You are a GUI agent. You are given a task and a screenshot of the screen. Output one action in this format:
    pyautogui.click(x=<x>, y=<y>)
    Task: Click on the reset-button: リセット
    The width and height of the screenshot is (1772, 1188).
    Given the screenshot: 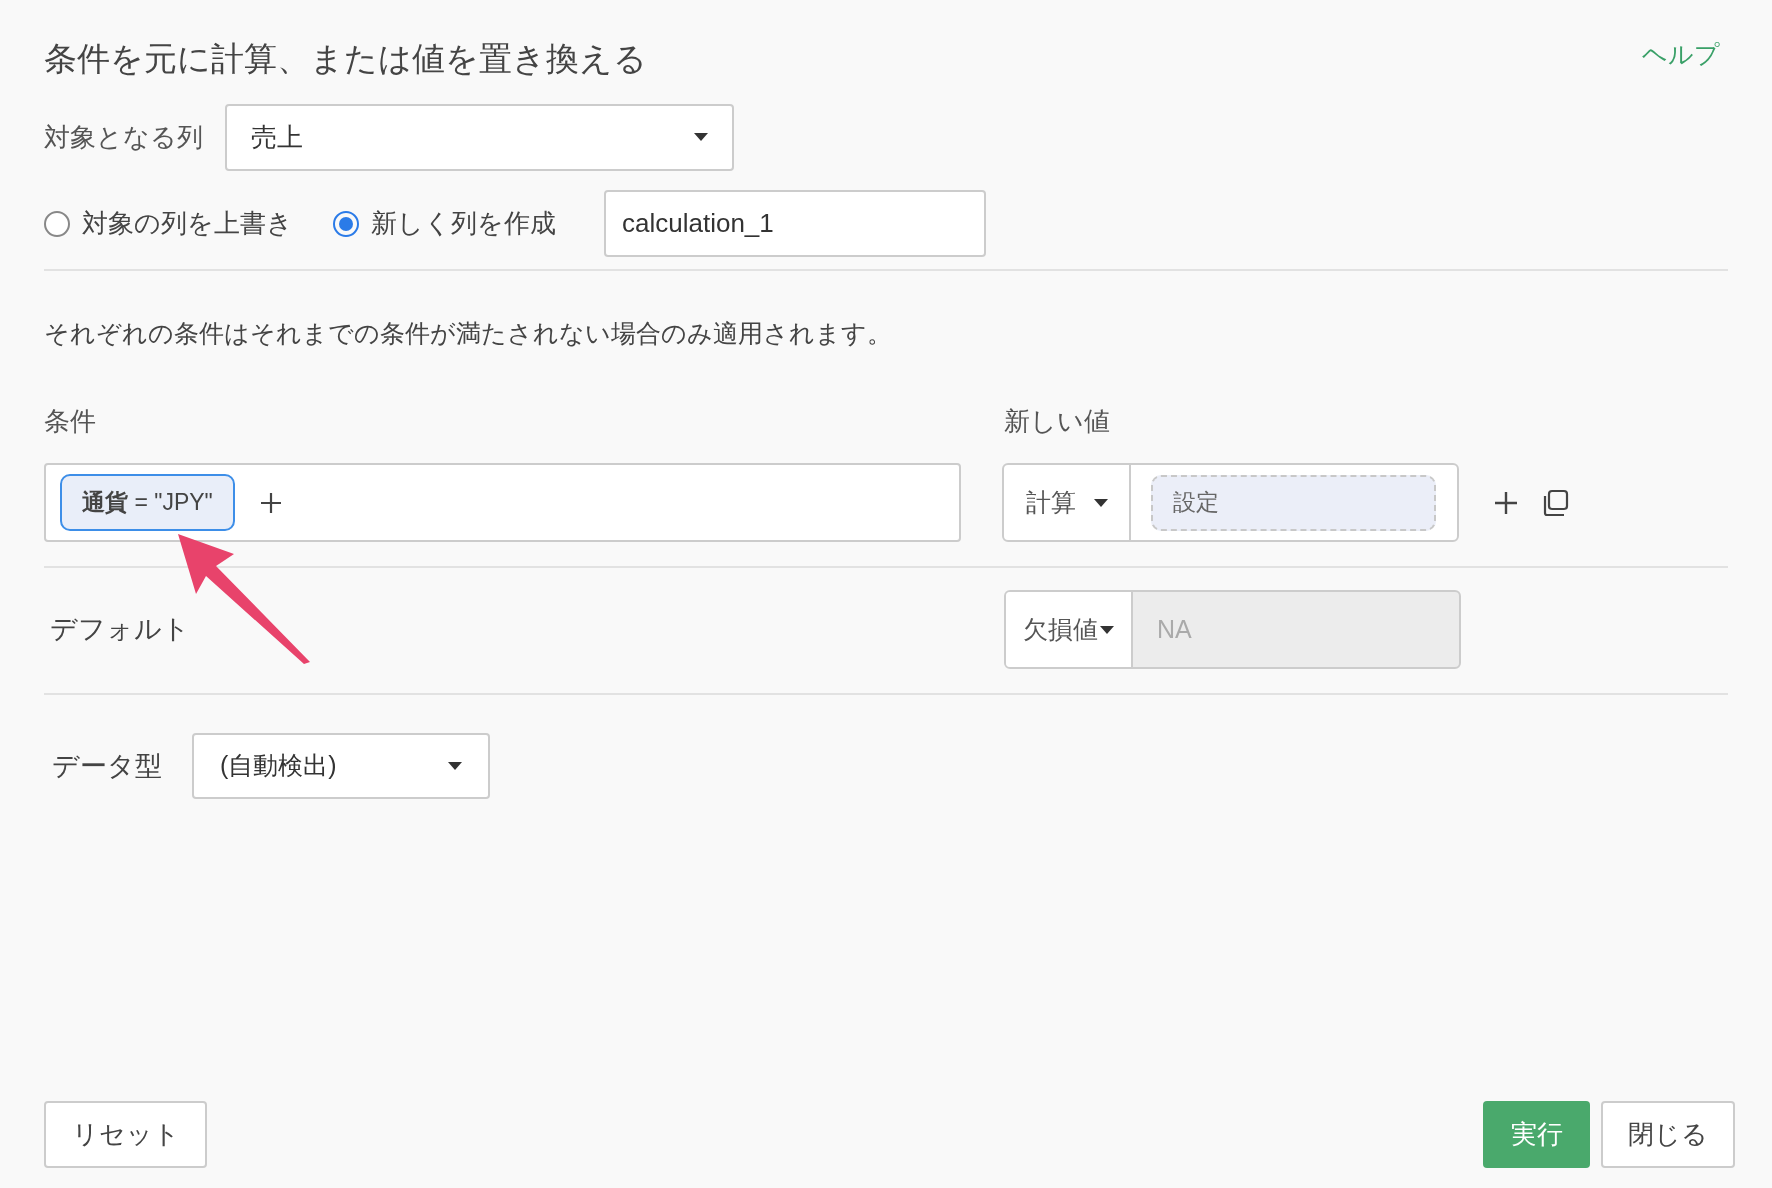 What is the action you would take?
    pyautogui.click(x=125, y=1134)
    